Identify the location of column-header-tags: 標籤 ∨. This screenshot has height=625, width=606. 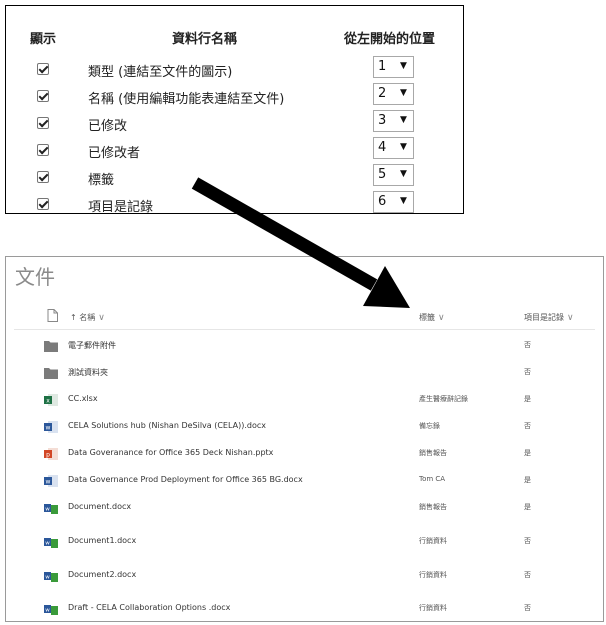
(432, 317).